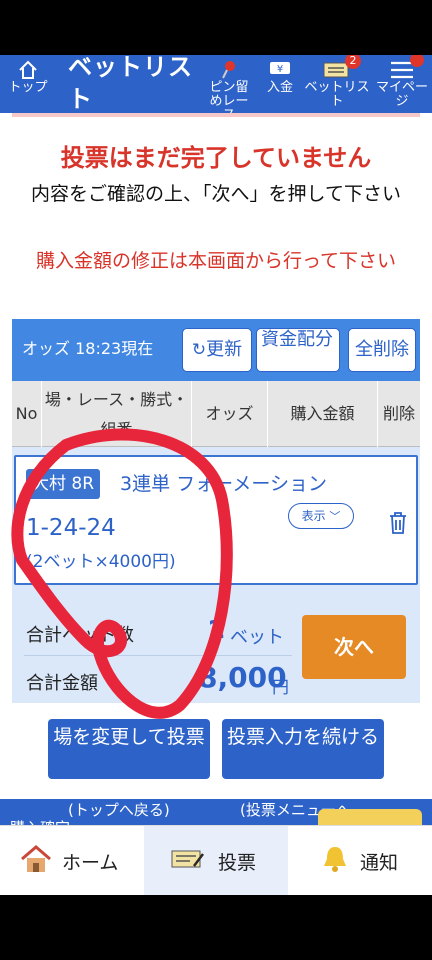 This screenshot has width=432, height=960. What do you see at coordinates (88, 348) in the screenshot?
I see `odds-timestamp: オッズ 18:23現在` at bounding box center [88, 348].